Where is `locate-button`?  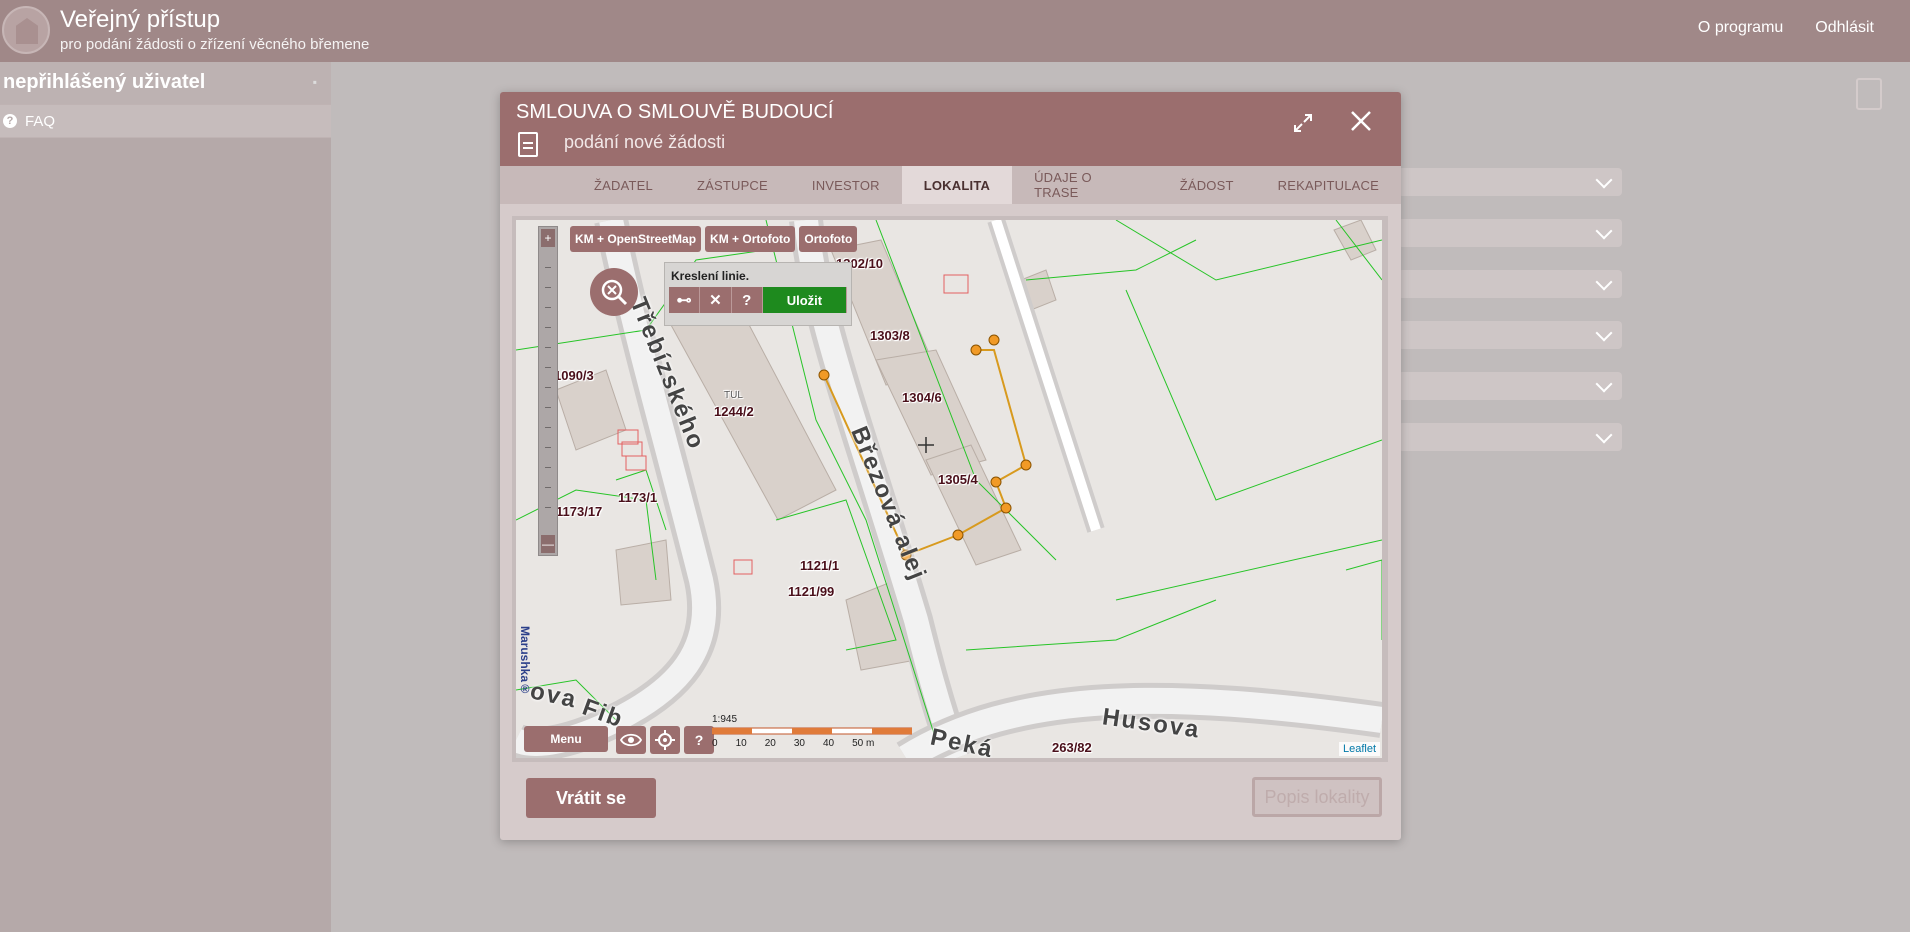
locate-button is located at coordinates (665, 740).